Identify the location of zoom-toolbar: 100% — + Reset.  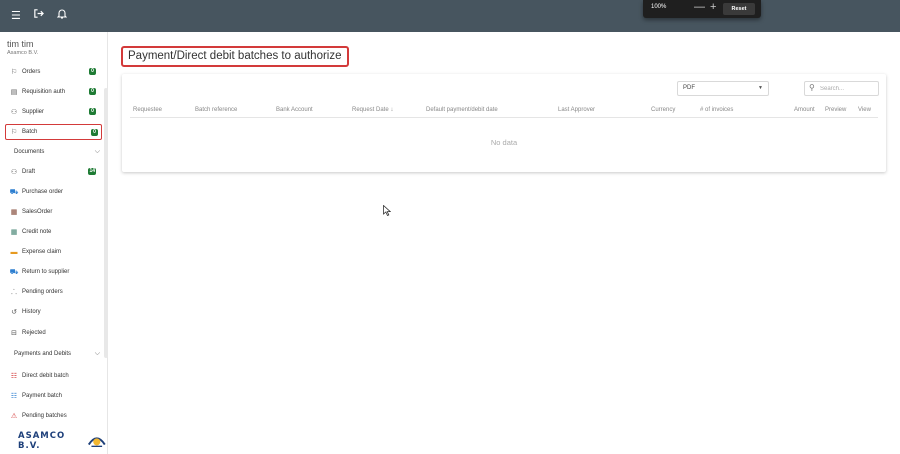
(702, 9).